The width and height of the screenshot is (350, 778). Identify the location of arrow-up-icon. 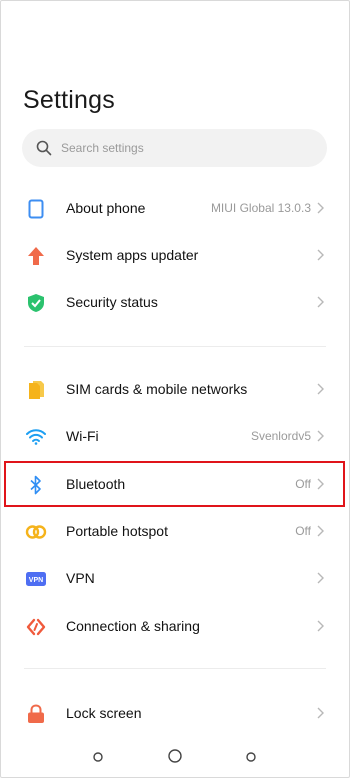
(36, 256).